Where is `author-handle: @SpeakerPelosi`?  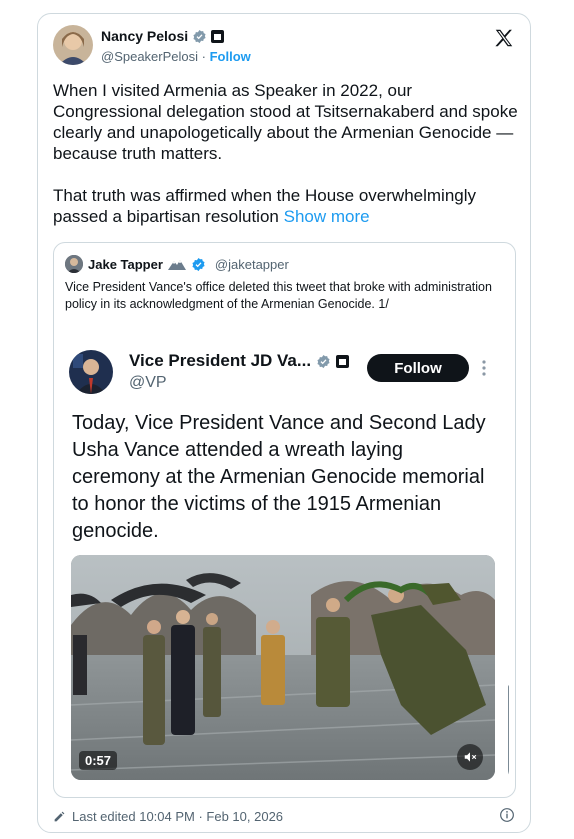 author-handle: @SpeakerPelosi is located at coordinates (149, 56).